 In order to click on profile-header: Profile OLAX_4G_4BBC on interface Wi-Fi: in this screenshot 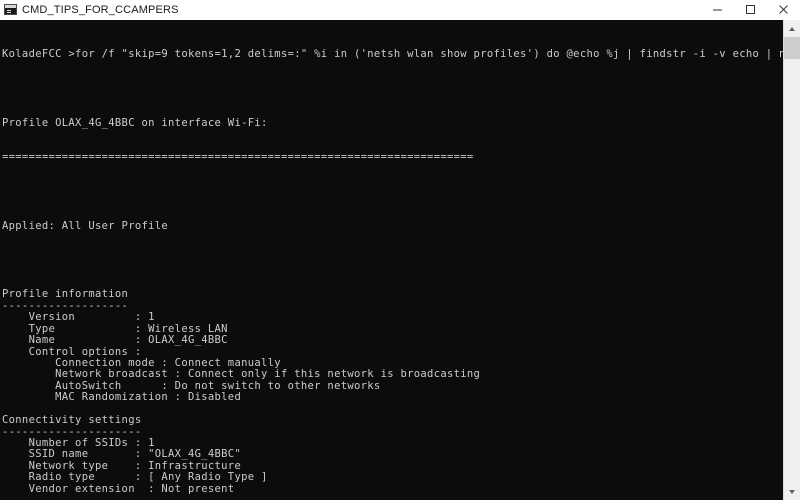, I will do `click(135, 122)`.